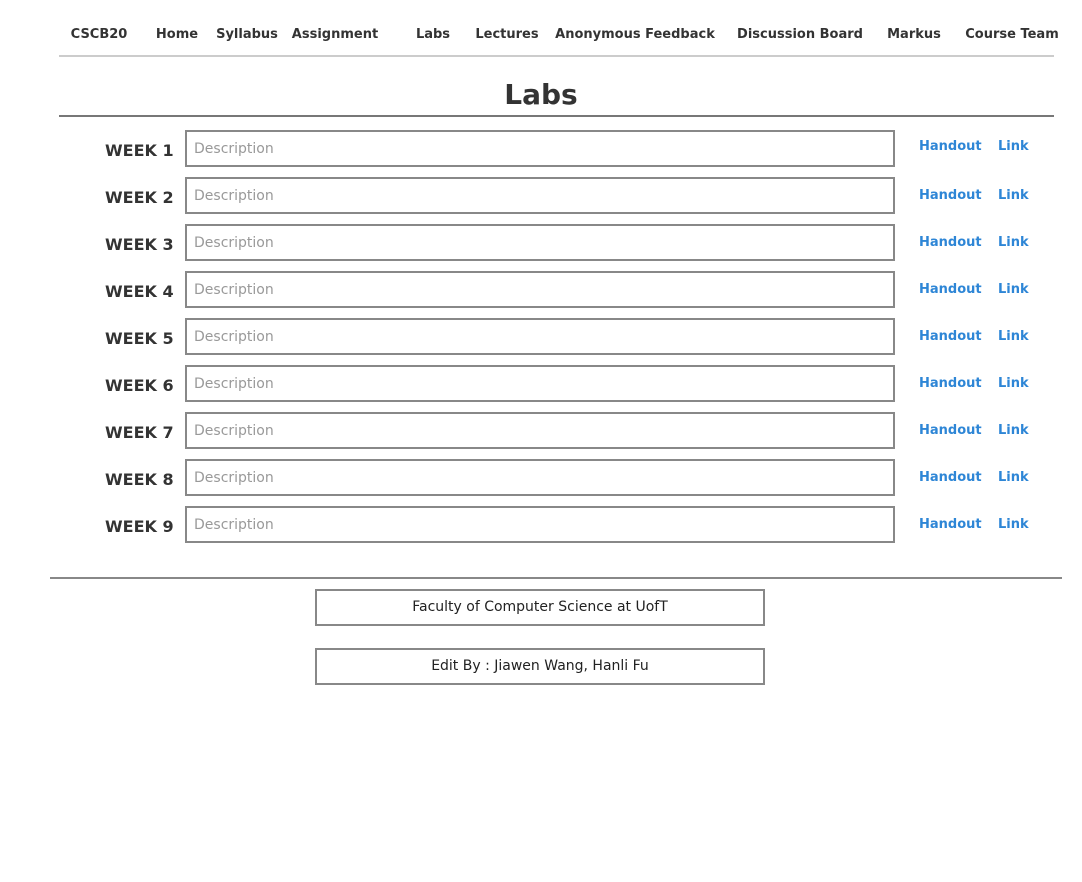 This screenshot has width=1082, height=882. What do you see at coordinates (139, 291) in the screenshot?
I see `week-label: WEEK 4` at bounding box center [139, 291].